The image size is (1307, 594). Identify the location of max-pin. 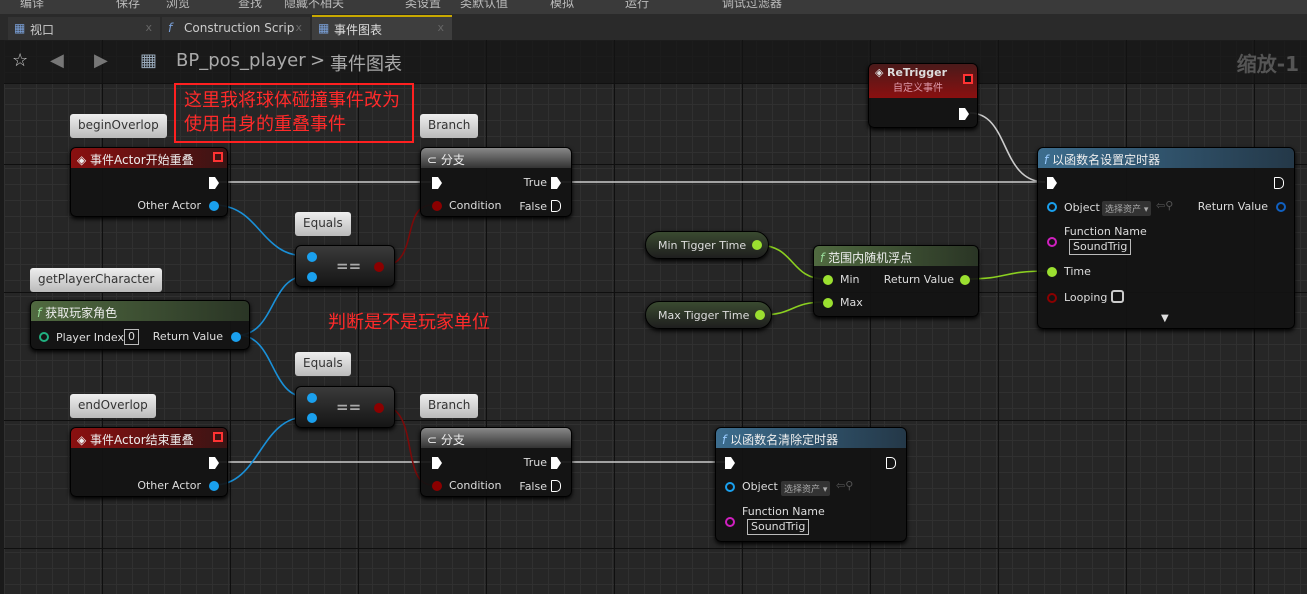
(828, 303).